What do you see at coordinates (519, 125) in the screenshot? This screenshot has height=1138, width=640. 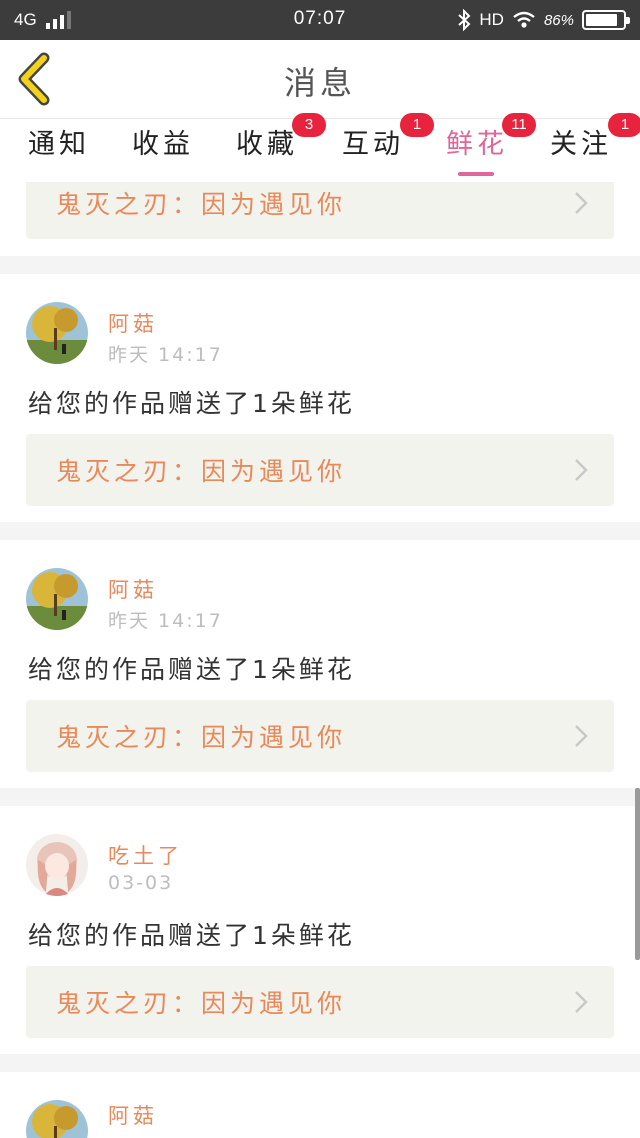 I see `unread-badge: 11` at bounding box center [519, 125].